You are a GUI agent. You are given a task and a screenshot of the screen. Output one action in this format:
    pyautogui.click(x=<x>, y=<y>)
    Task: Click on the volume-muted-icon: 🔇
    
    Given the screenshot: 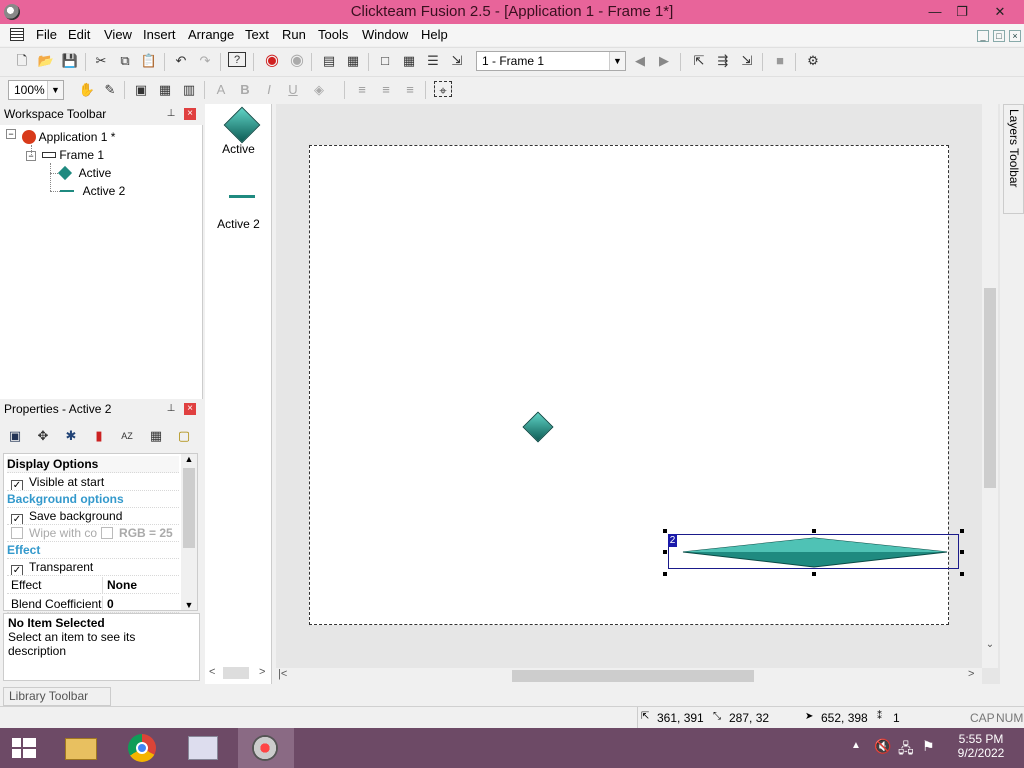 What is the action you would take?
    pyautogui.click(x=882, y=746)
    